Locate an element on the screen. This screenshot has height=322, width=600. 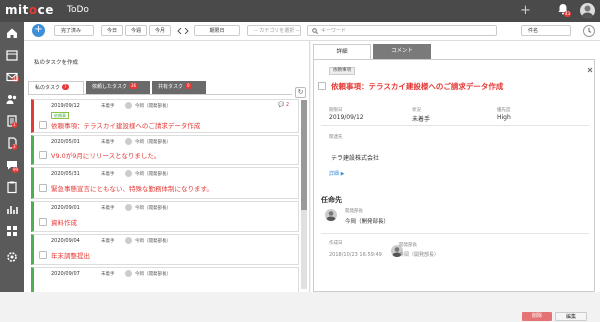
calendar-icon is located at coordinates (12, 55).